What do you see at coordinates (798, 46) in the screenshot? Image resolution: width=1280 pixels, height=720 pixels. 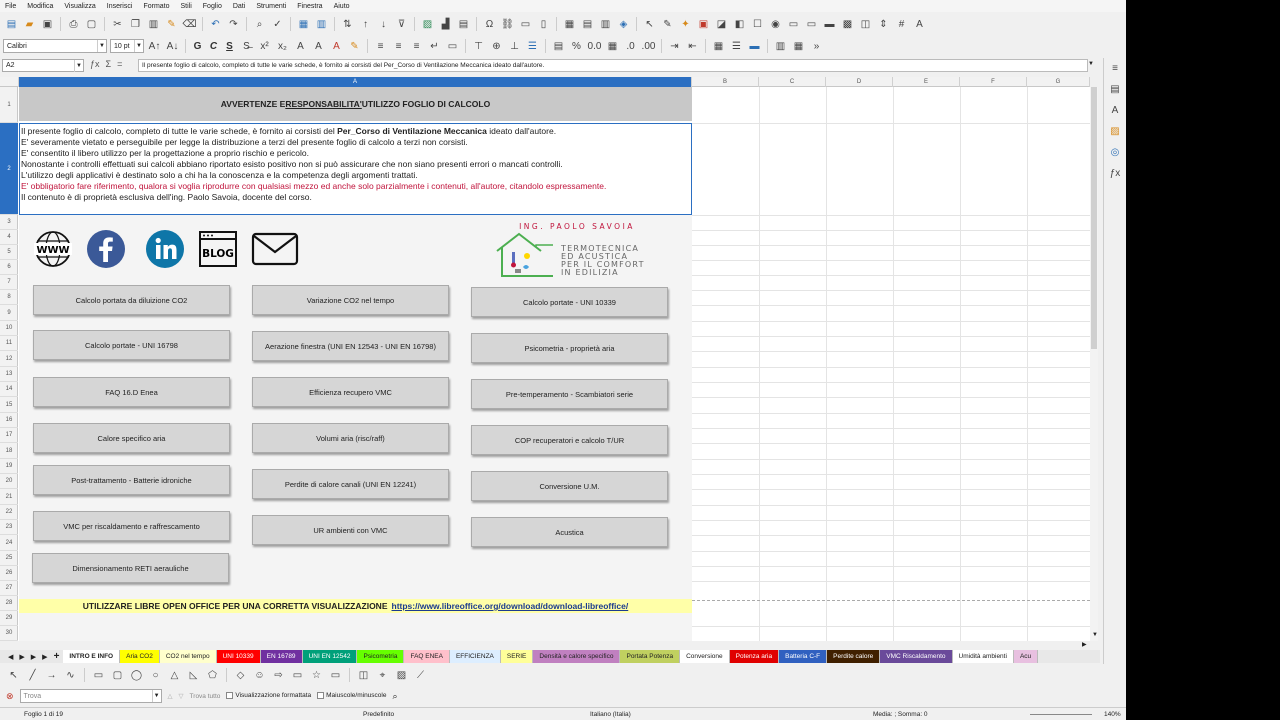 I see `toggle-gridlines-icon: ▦` at bounding box center [798, 46].